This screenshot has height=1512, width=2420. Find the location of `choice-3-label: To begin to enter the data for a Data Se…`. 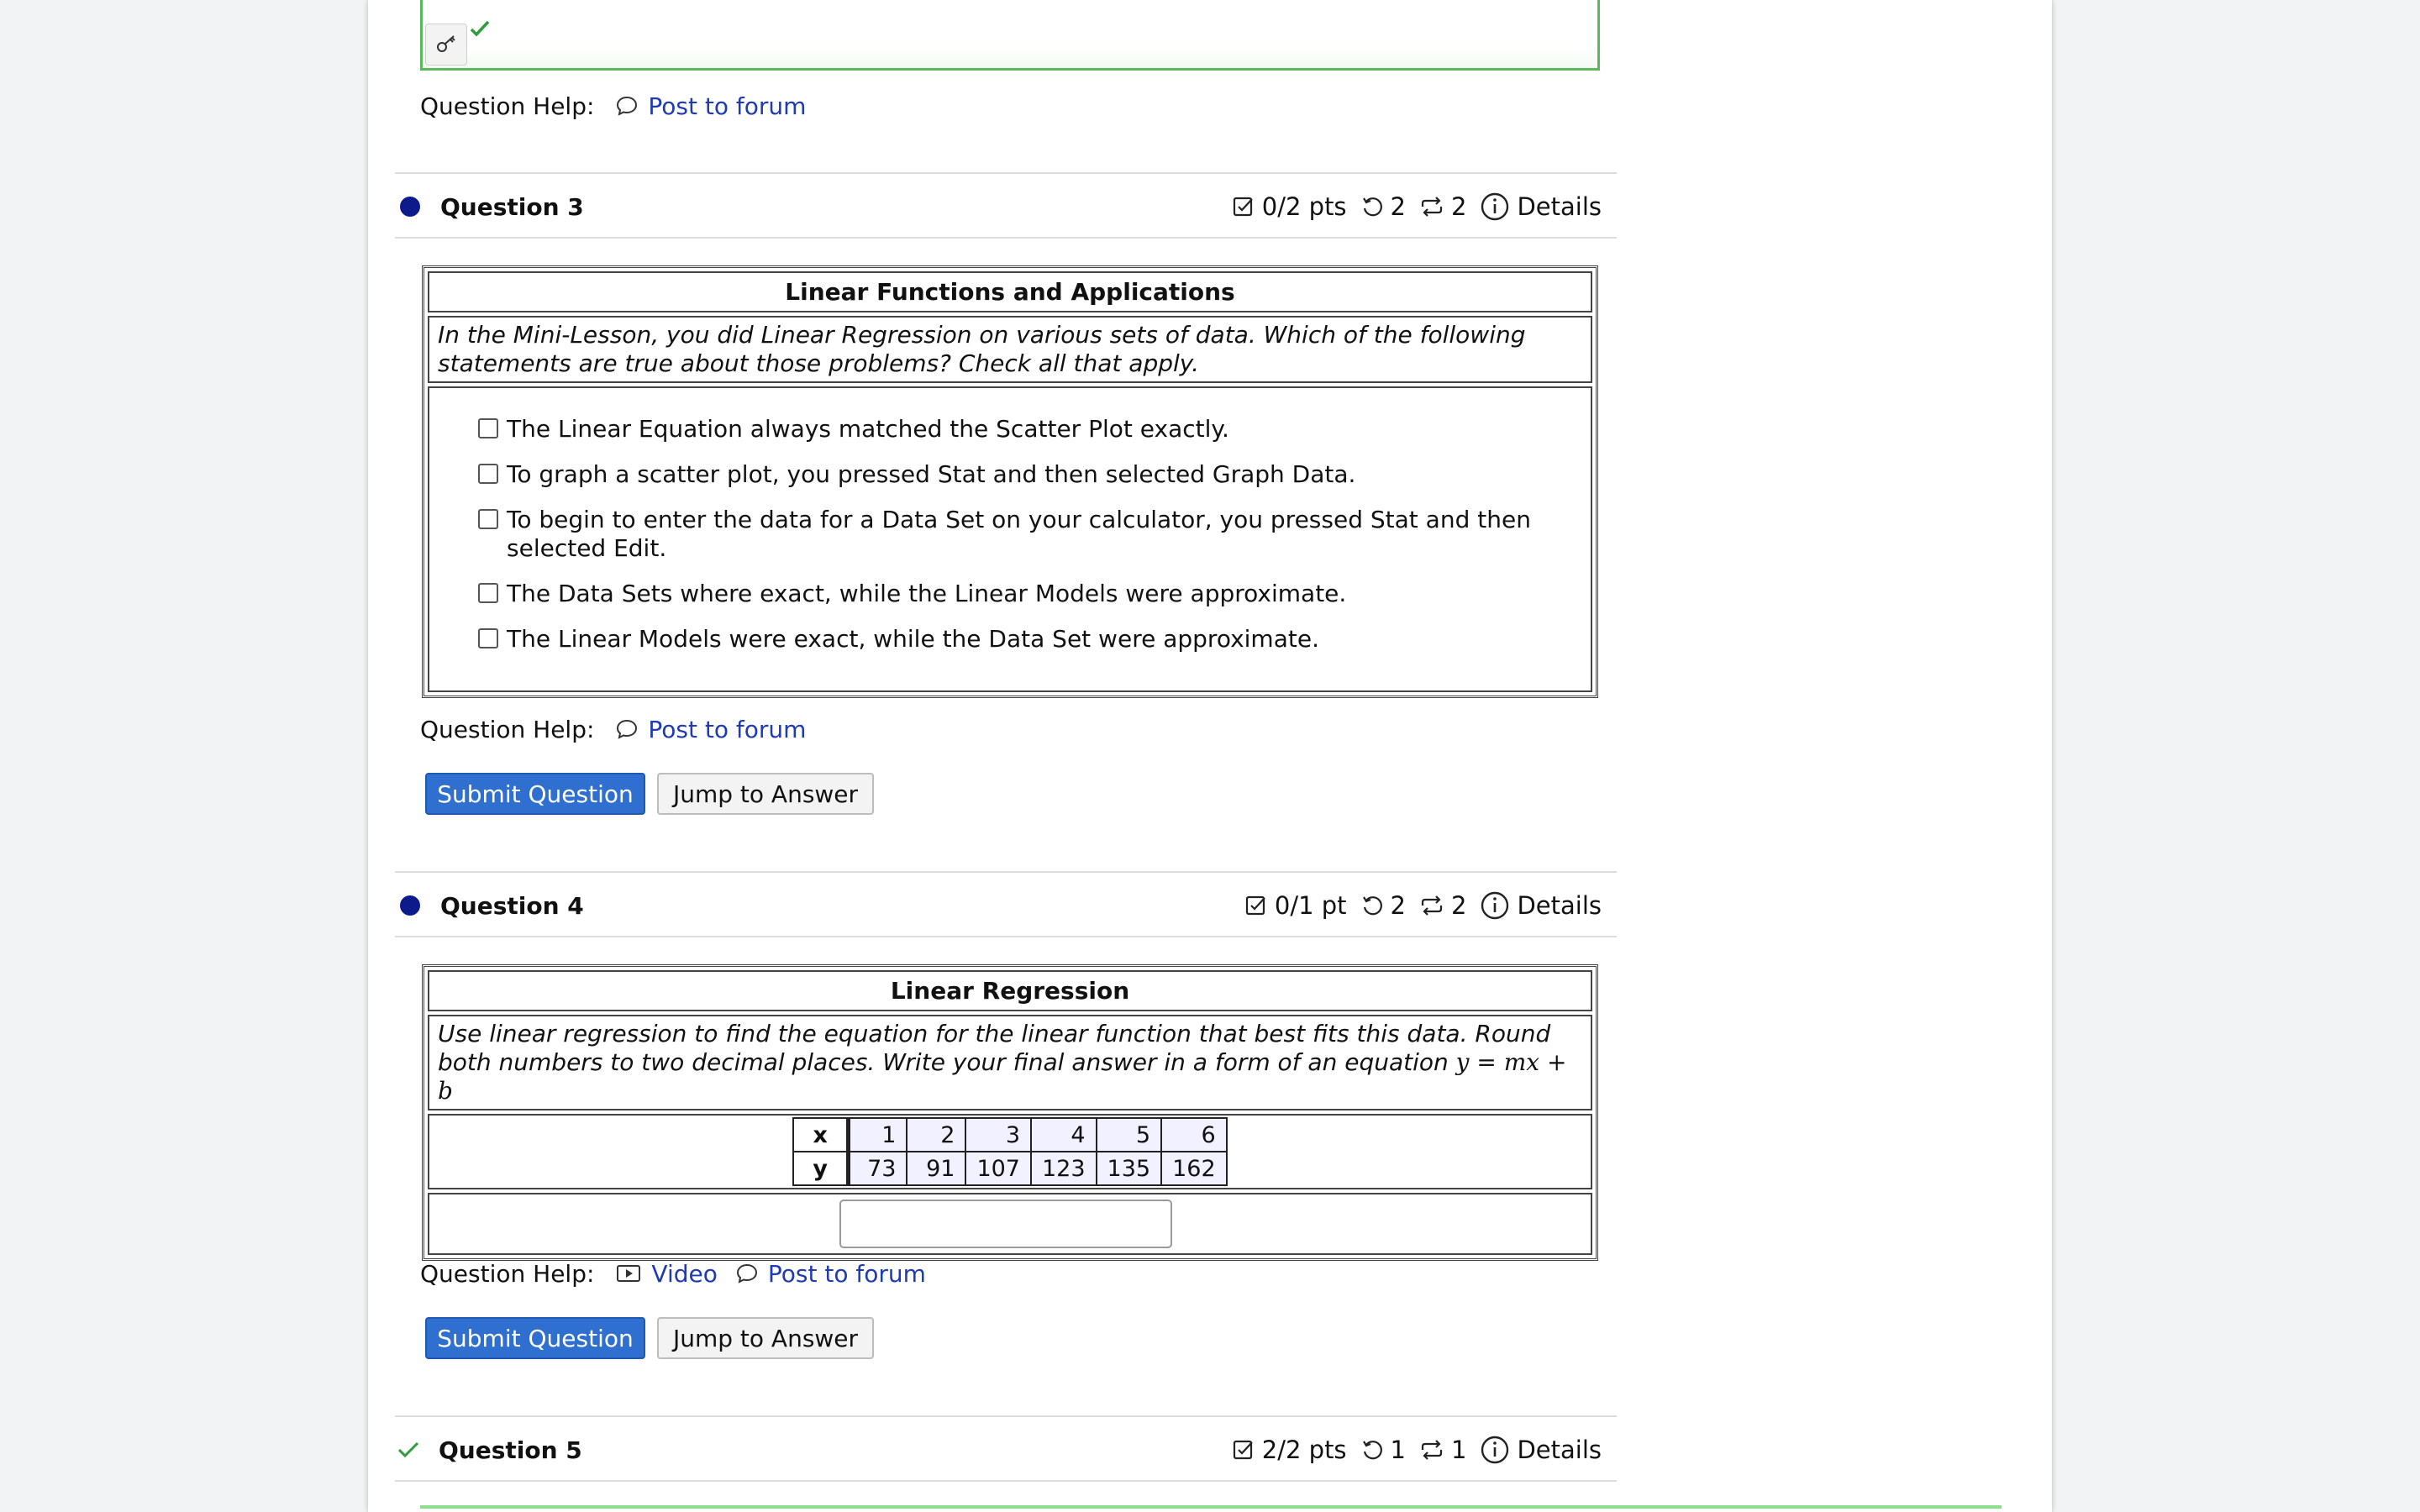

choice-3-label: To begin to enter the data for a Data Se… is located at coordinates (1019, 534).